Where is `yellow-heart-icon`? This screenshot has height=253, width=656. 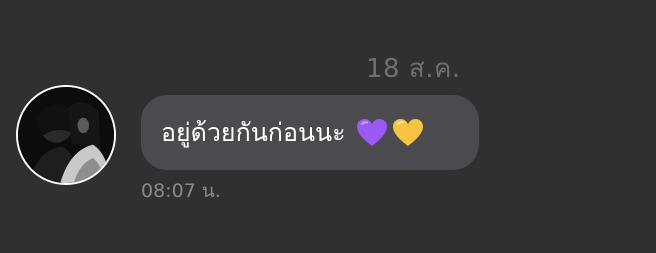
yellow-heart-icon is located at coordinates (408, 133).